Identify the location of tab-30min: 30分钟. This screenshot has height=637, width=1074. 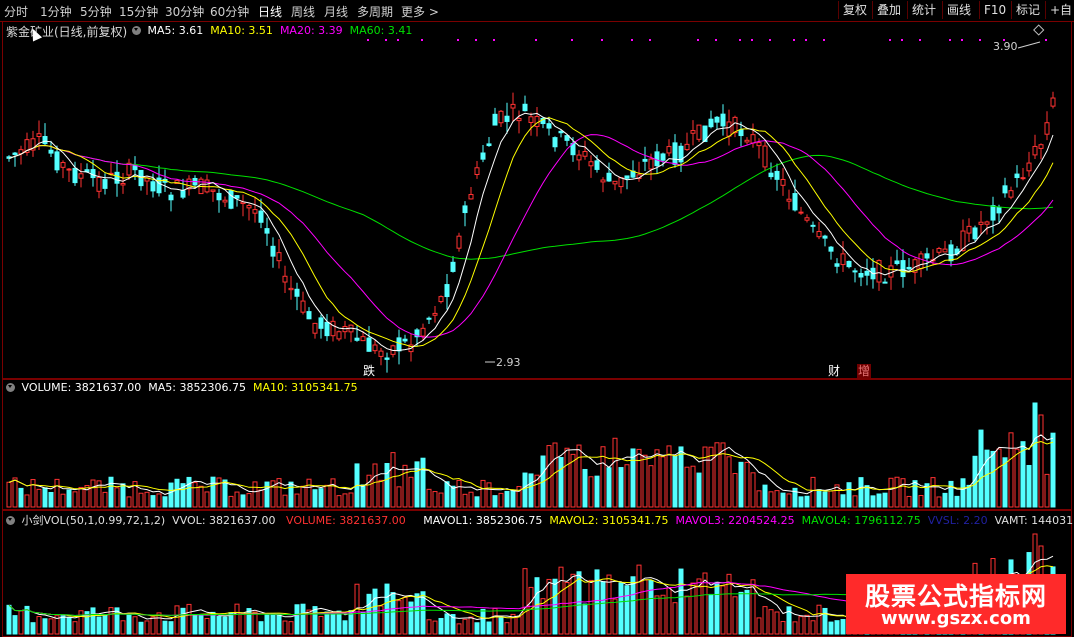
(184, 11).